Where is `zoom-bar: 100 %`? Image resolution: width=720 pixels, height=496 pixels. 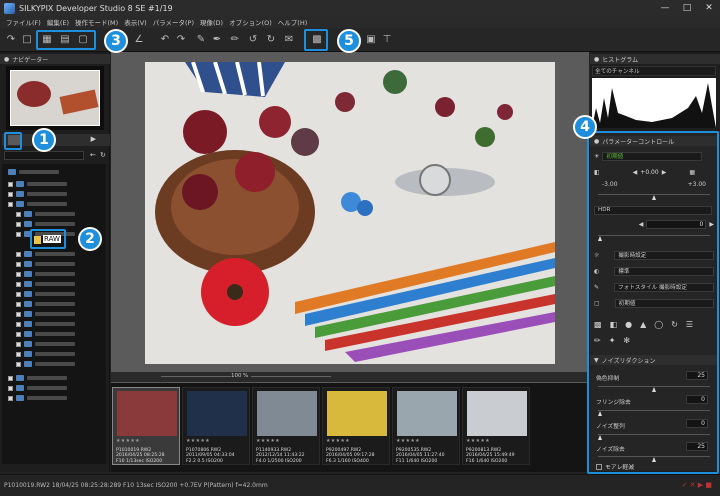 zoom-bar: 100 % is located at coordinates (350, 377).